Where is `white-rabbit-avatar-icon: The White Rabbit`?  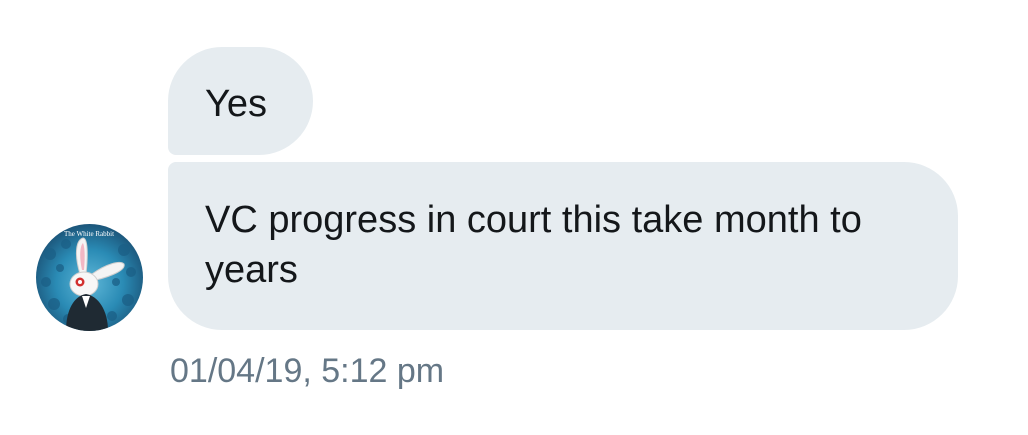
white-rabbit-avatar-icon: The White Rabbit is located at coordinates (88, 280).